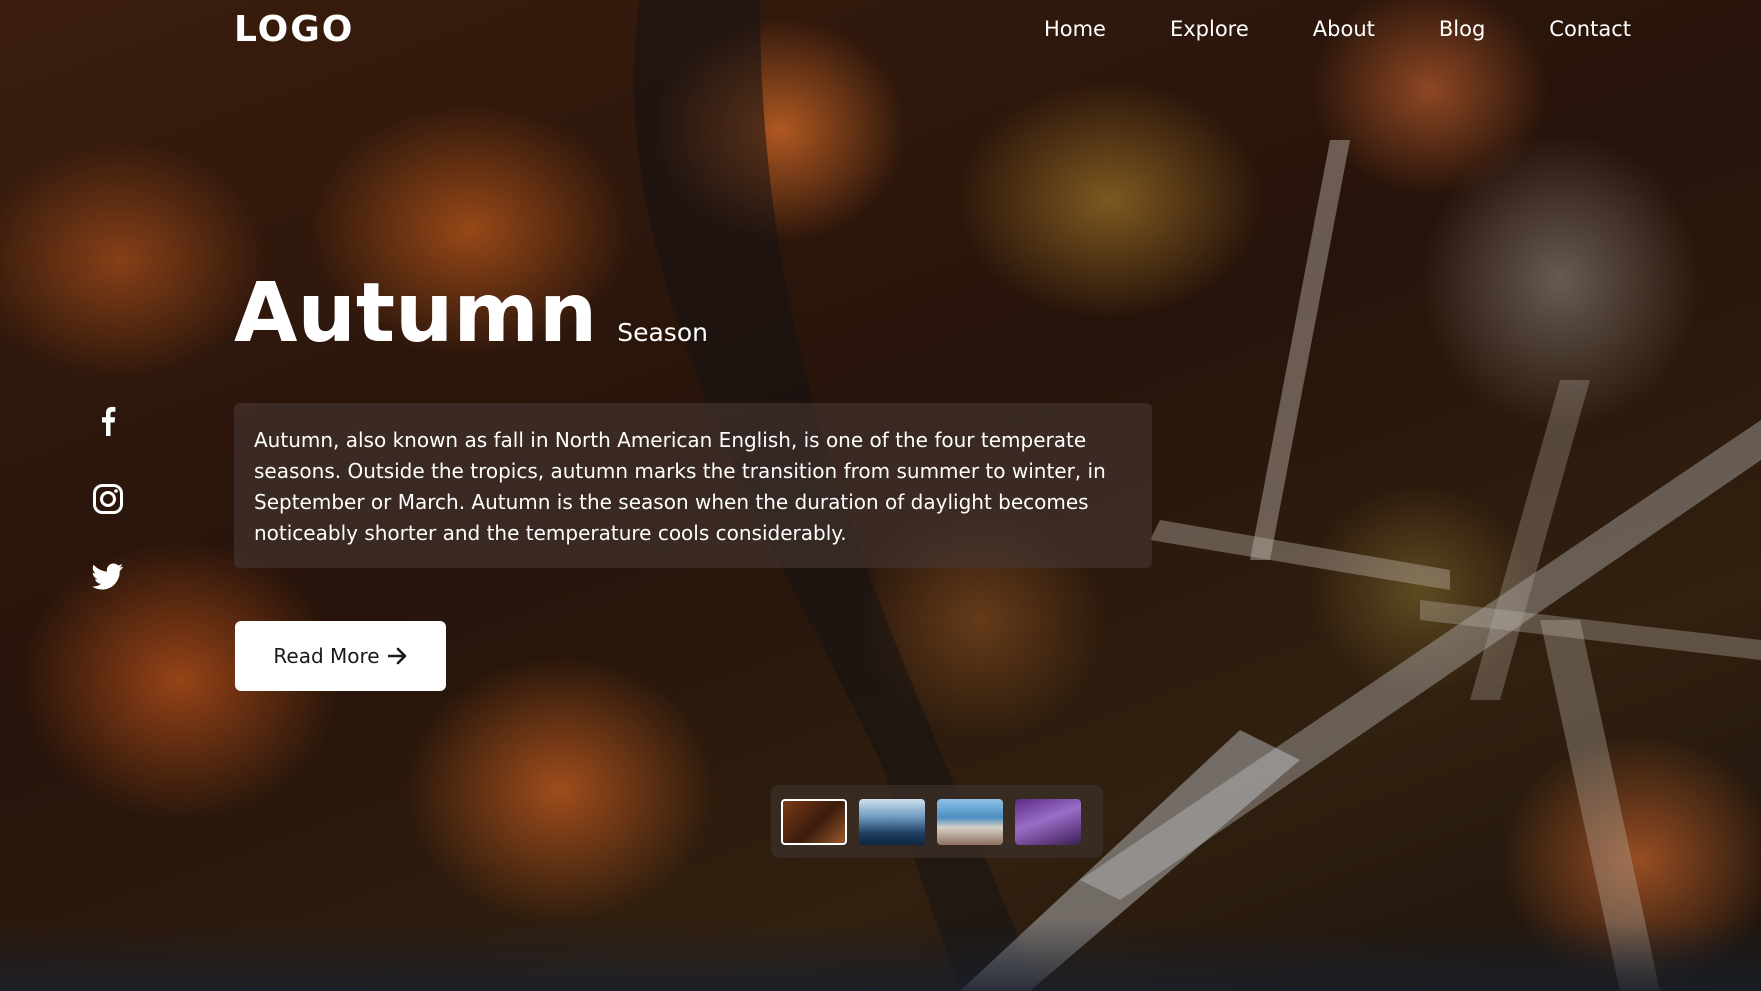  What do you see at coordinates (970, 821) in the screenshot?
I see `thumbnail-coast` at bounding box center [970, 821].